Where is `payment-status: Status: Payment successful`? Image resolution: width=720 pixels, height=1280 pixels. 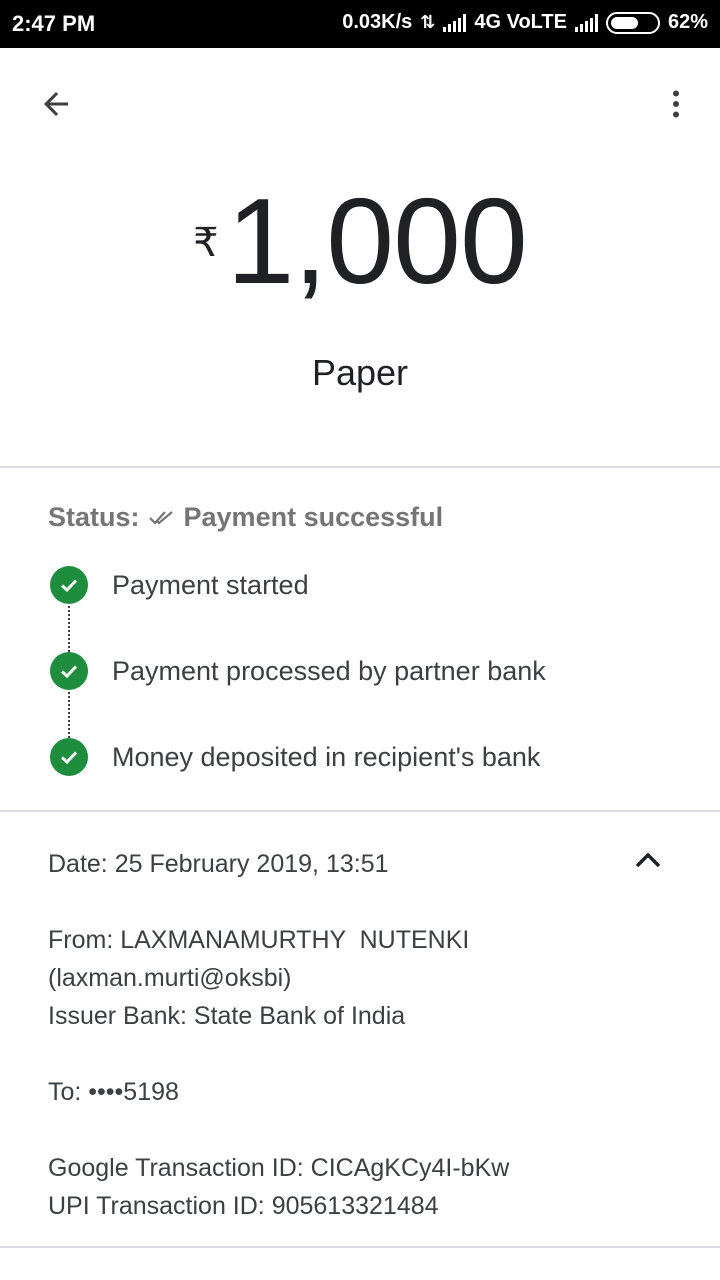
payment-status: Status: Payment successful is located at coordinates (245, 517).